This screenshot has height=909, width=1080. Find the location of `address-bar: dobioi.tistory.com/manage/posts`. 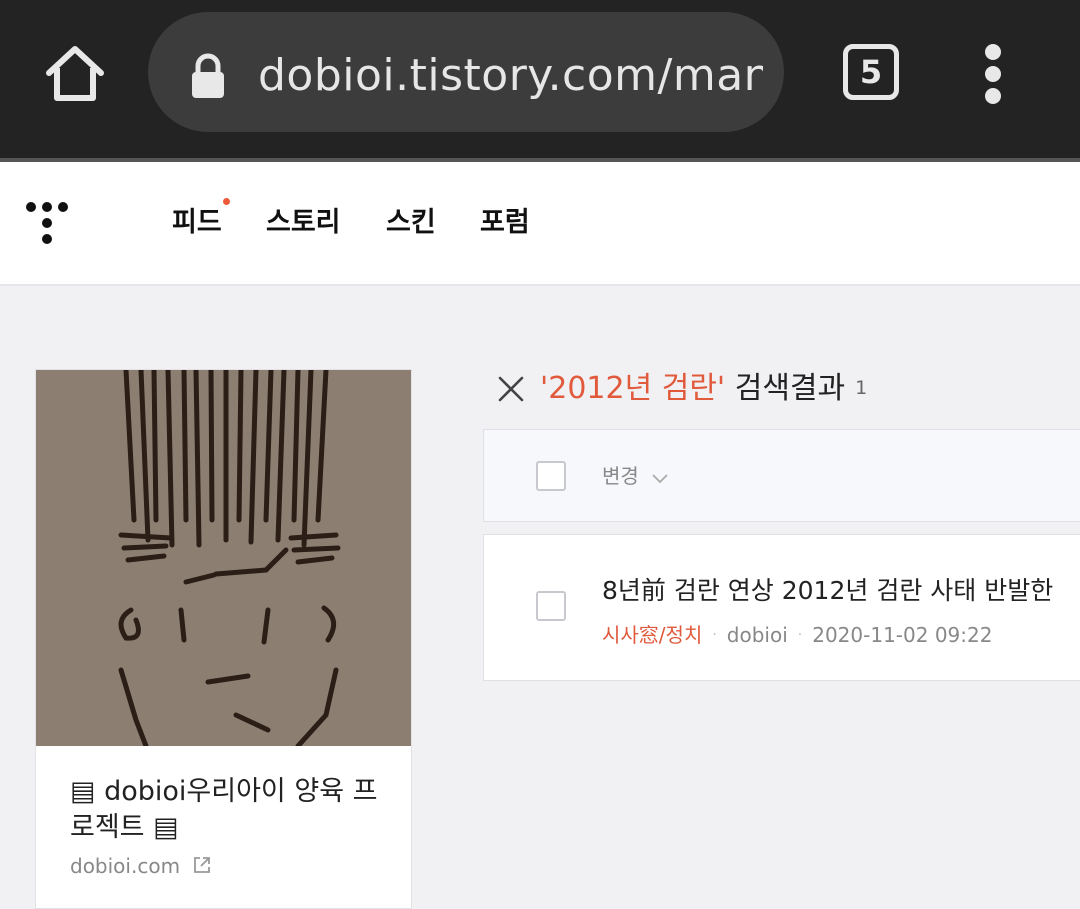

address-bar: dobioi.tistory.com/manage/posts is located at coordinates (466, 72).